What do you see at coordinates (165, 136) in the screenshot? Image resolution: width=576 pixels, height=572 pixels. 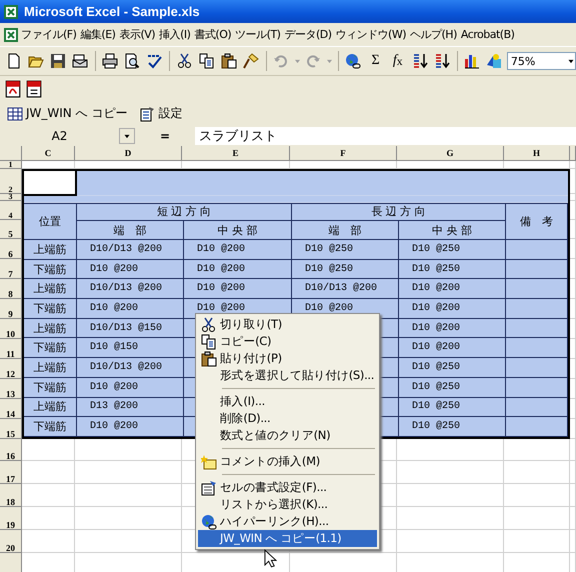 I see `equals-sign: =` at bounding box center [165, 136].